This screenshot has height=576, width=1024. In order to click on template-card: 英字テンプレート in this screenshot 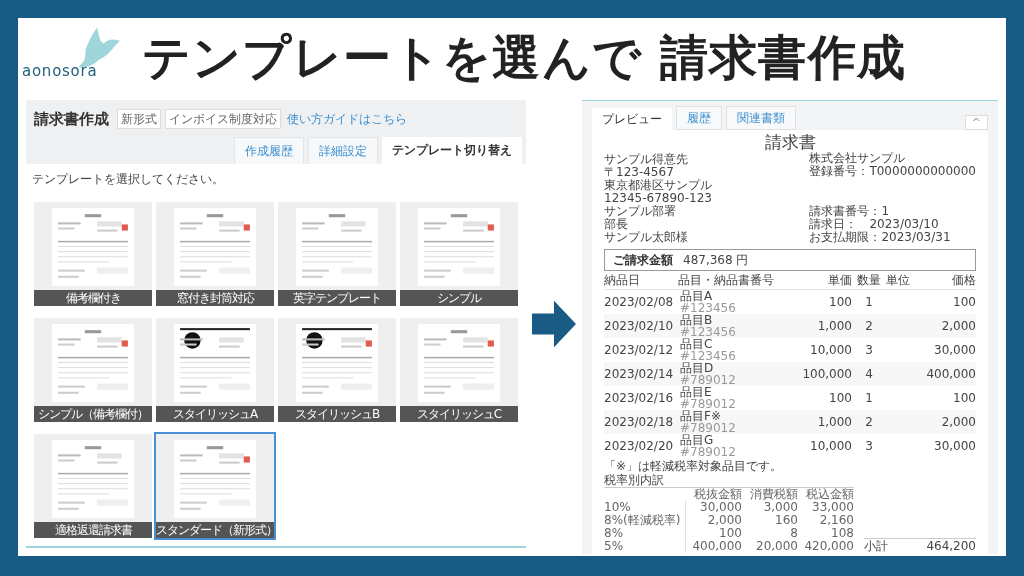, I will do `click(337, 253)`.